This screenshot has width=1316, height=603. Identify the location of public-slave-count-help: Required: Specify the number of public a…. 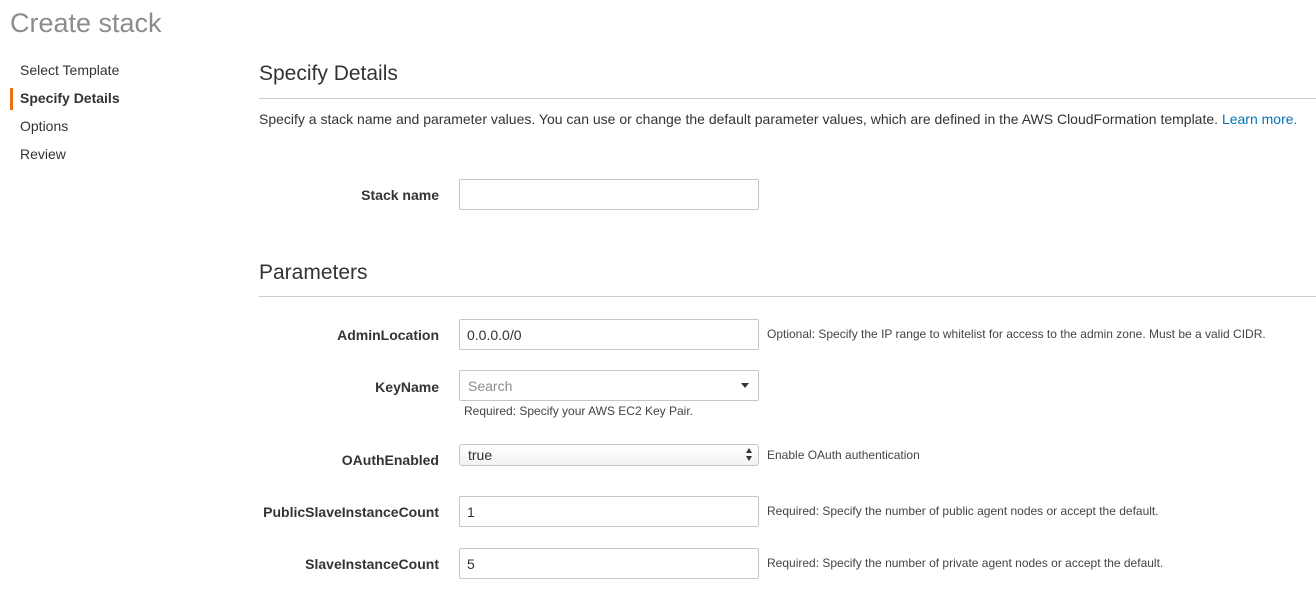
(963, 511).